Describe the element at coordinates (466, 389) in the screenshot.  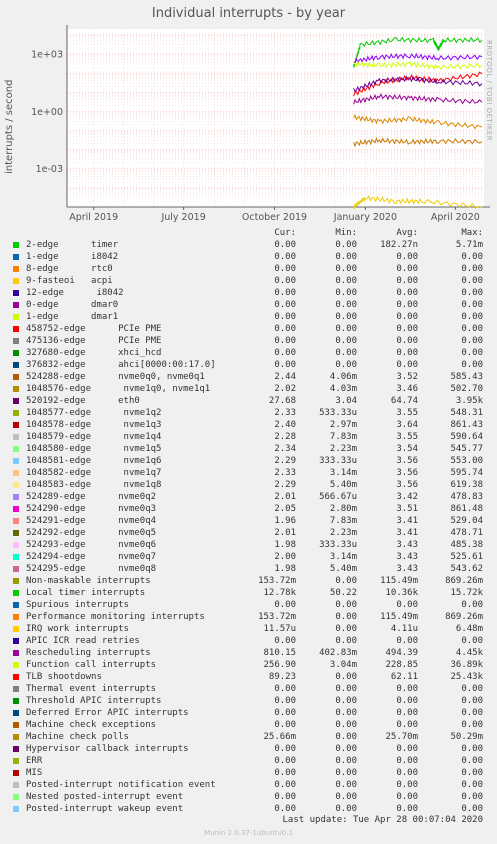
I see `legend-max-value: 502.70` at that location.